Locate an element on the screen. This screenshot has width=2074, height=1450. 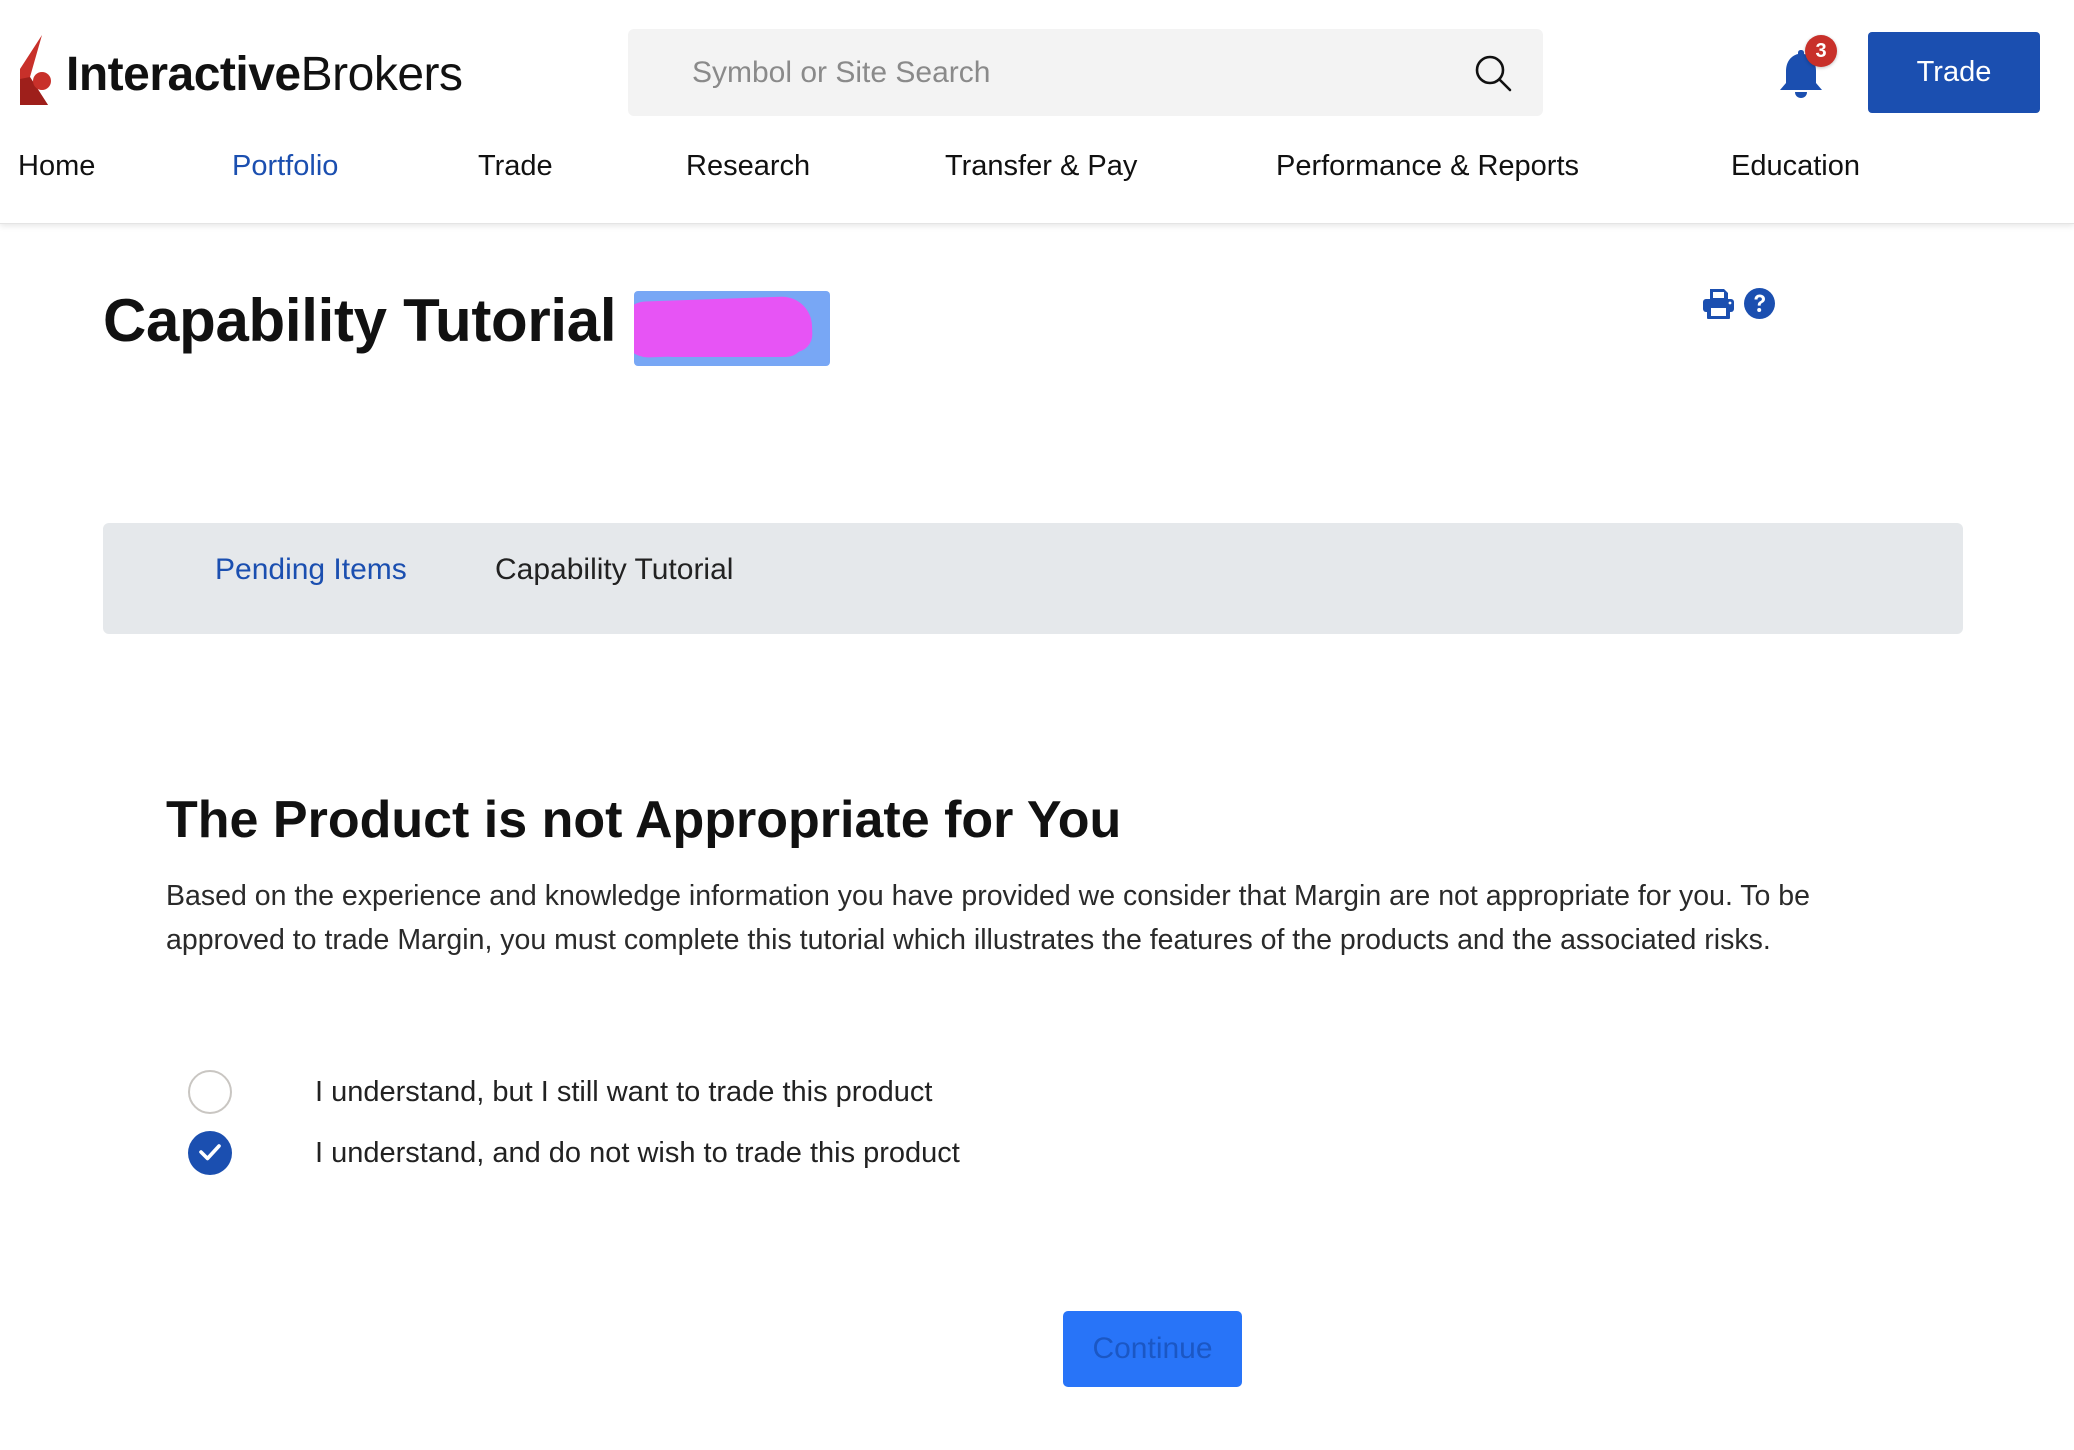
nav-item-research: Research is located at coordinates (748, 166).